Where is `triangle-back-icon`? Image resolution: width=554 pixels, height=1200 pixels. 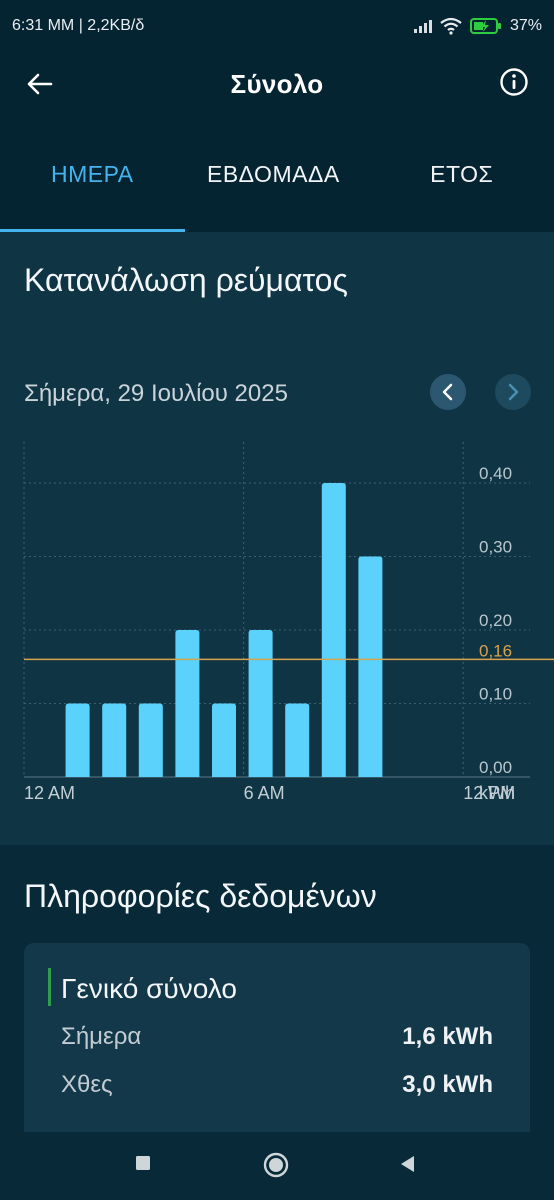
triangle-back-icon is located at coordinates (407, 1164).